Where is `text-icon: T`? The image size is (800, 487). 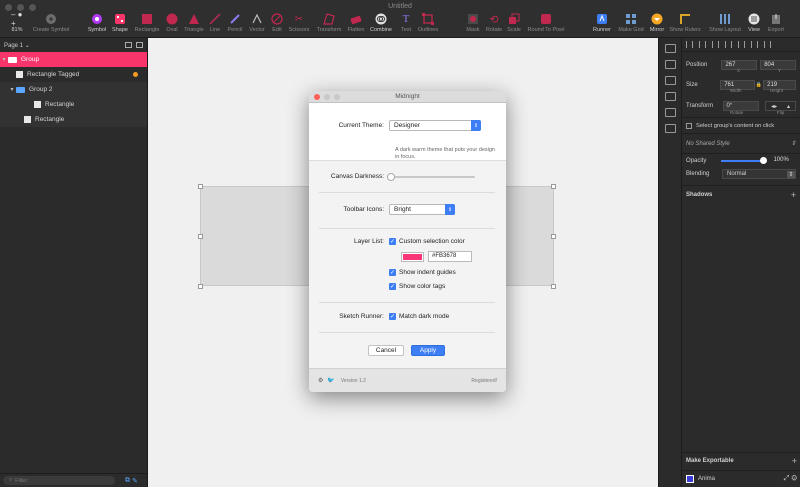
text-icon: T is located at coordinates (406, 19).